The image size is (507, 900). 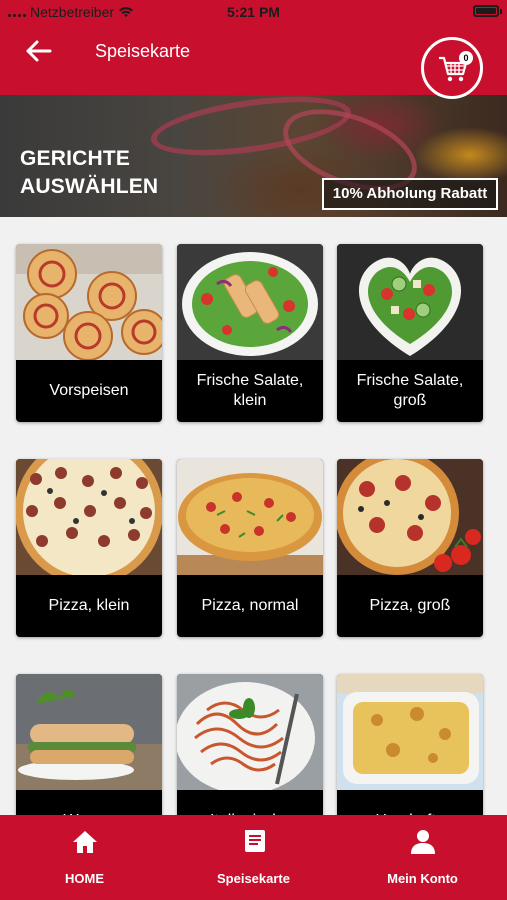 What do you see at coordinates (89, 173) in the screenshot?
I see `banner-title: GERICHTE AUSWÄHLEN` at bounding box center [89, 173].